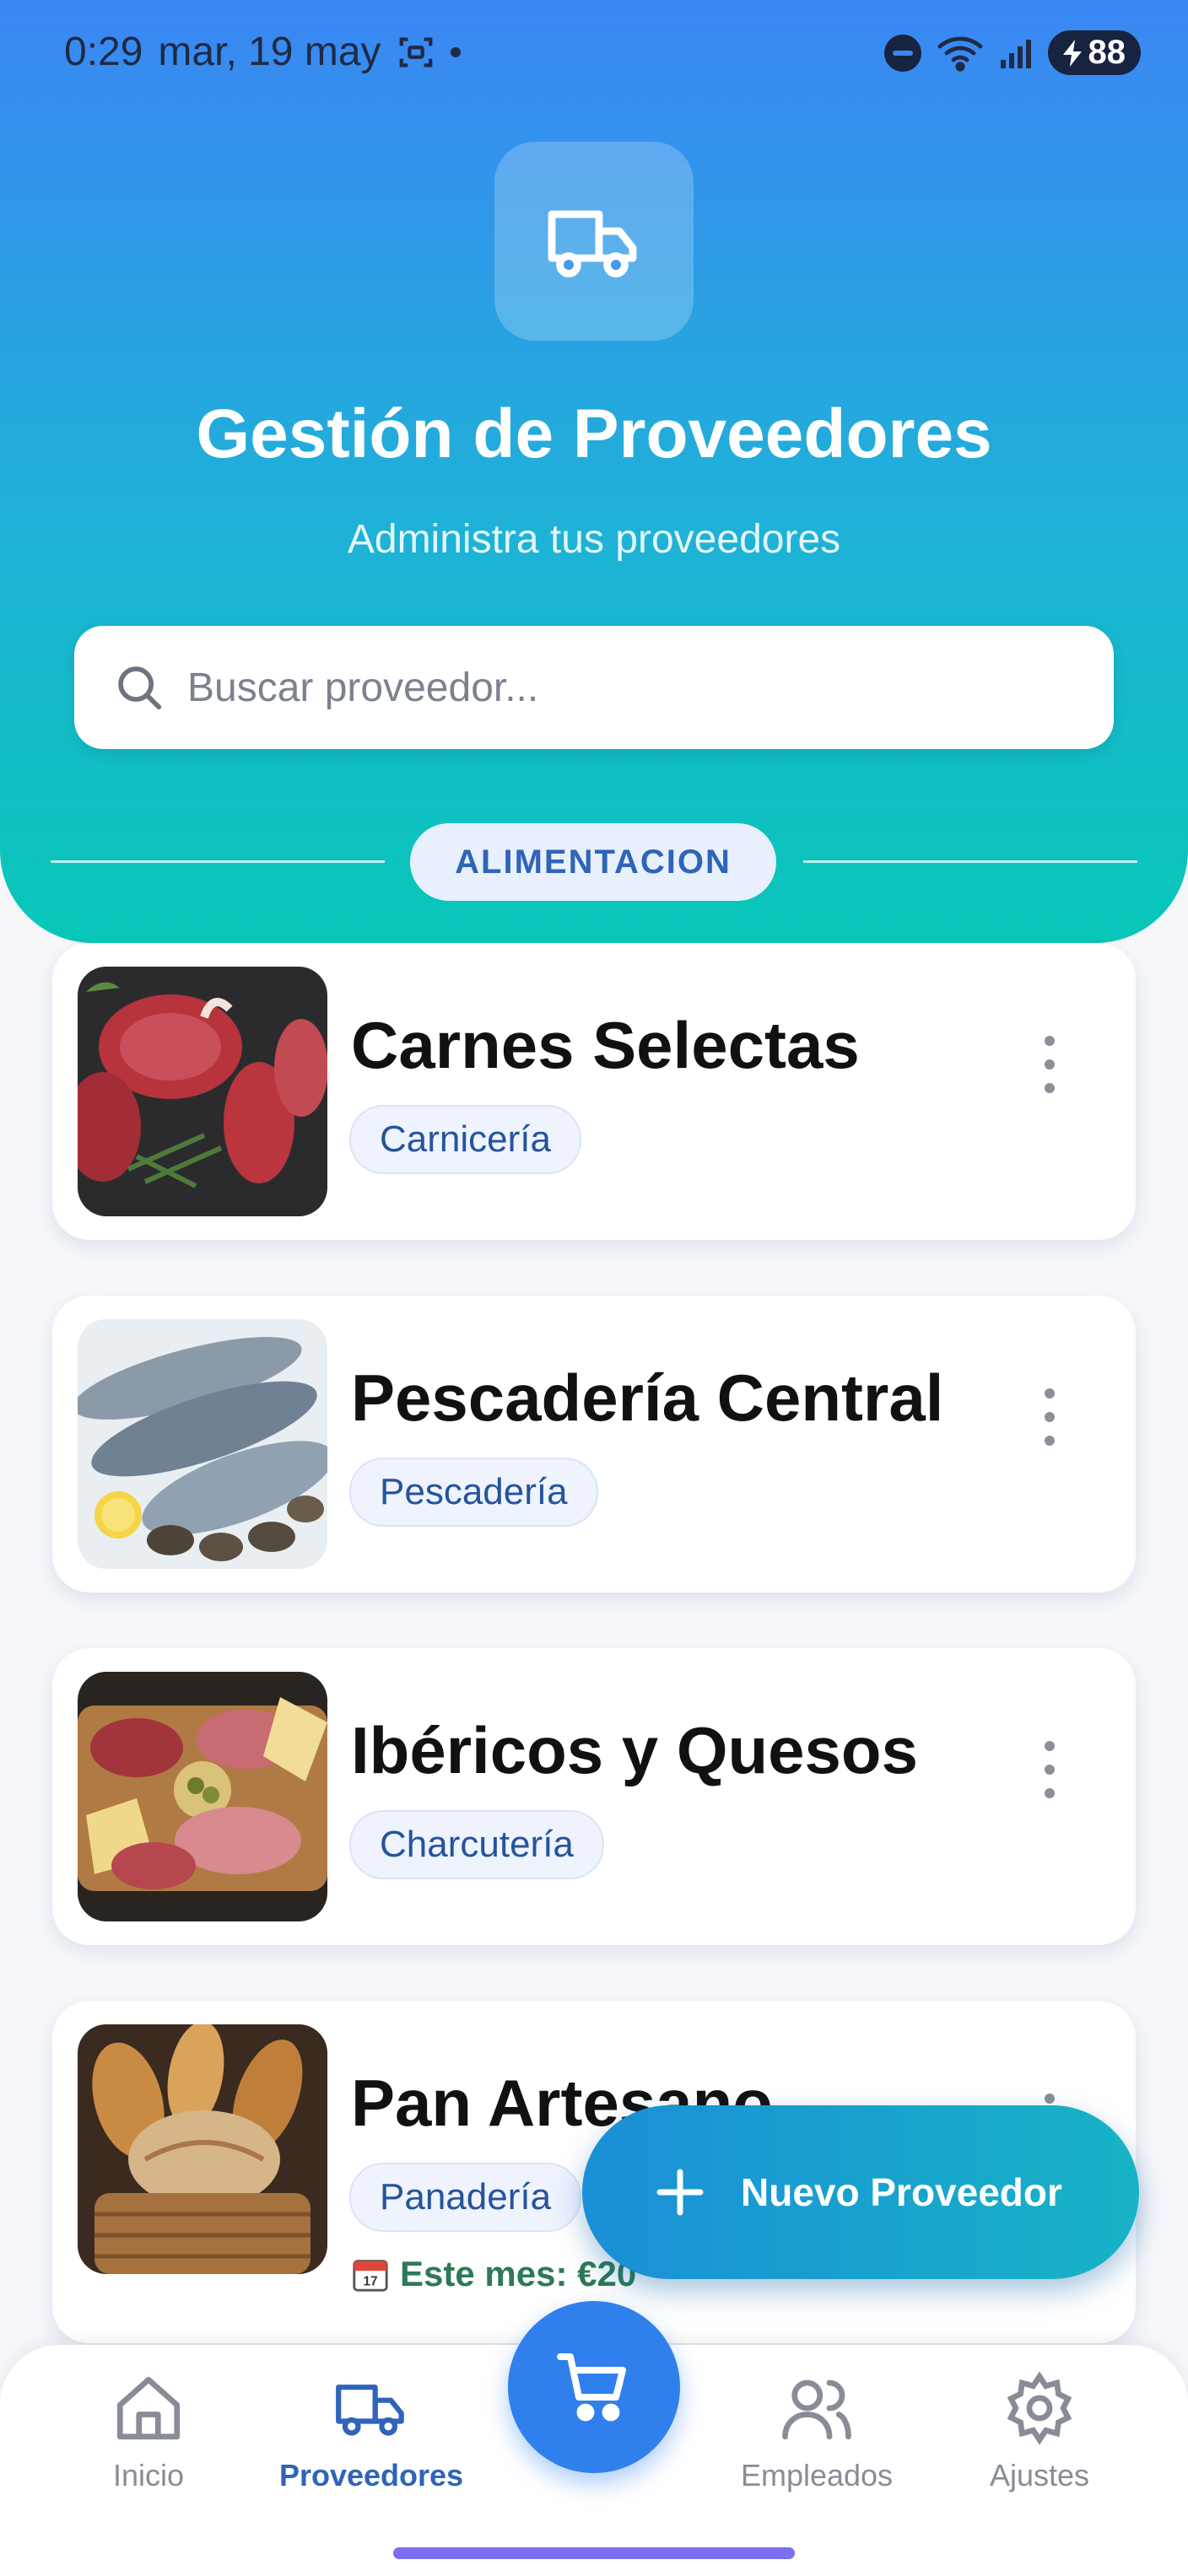 The height and width of the screenshot is (2576, 1188). Describe the element at coordinates (594, 1444) in the screenshot. I see `supplier-card: Pescadería Central Pescadería` at that location.